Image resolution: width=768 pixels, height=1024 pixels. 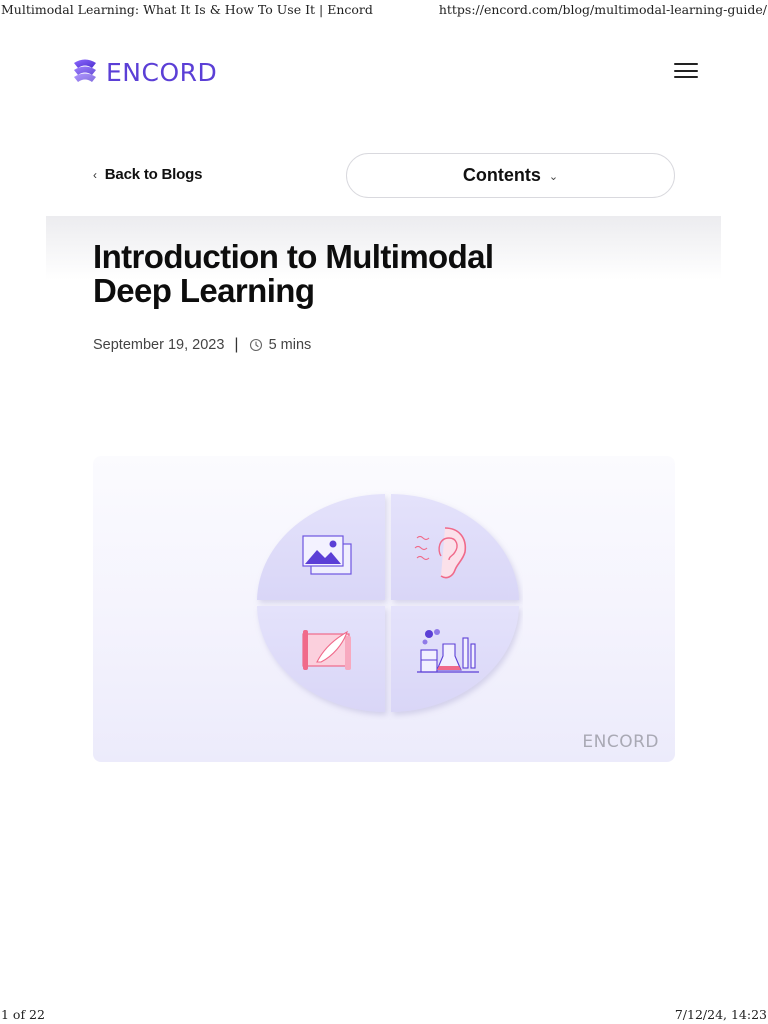 What do you see at coordinates (720, 1014) in the screenshot?
I see `print-timestamp: 7/12/24, 14:23` at bounding box center [720, 1014].